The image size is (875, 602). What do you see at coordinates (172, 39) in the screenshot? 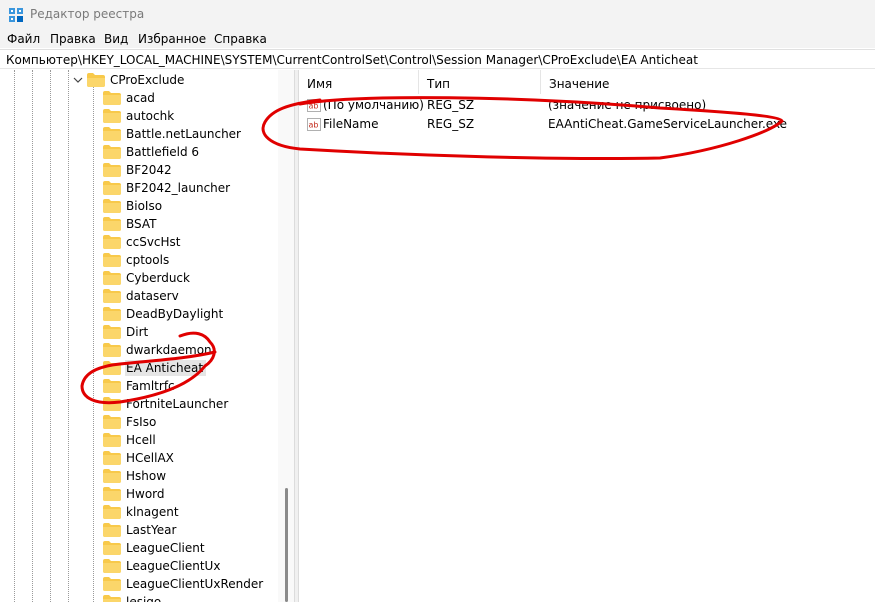
I see `menu-favorites: Избранное` at bounding box center [172, 39].